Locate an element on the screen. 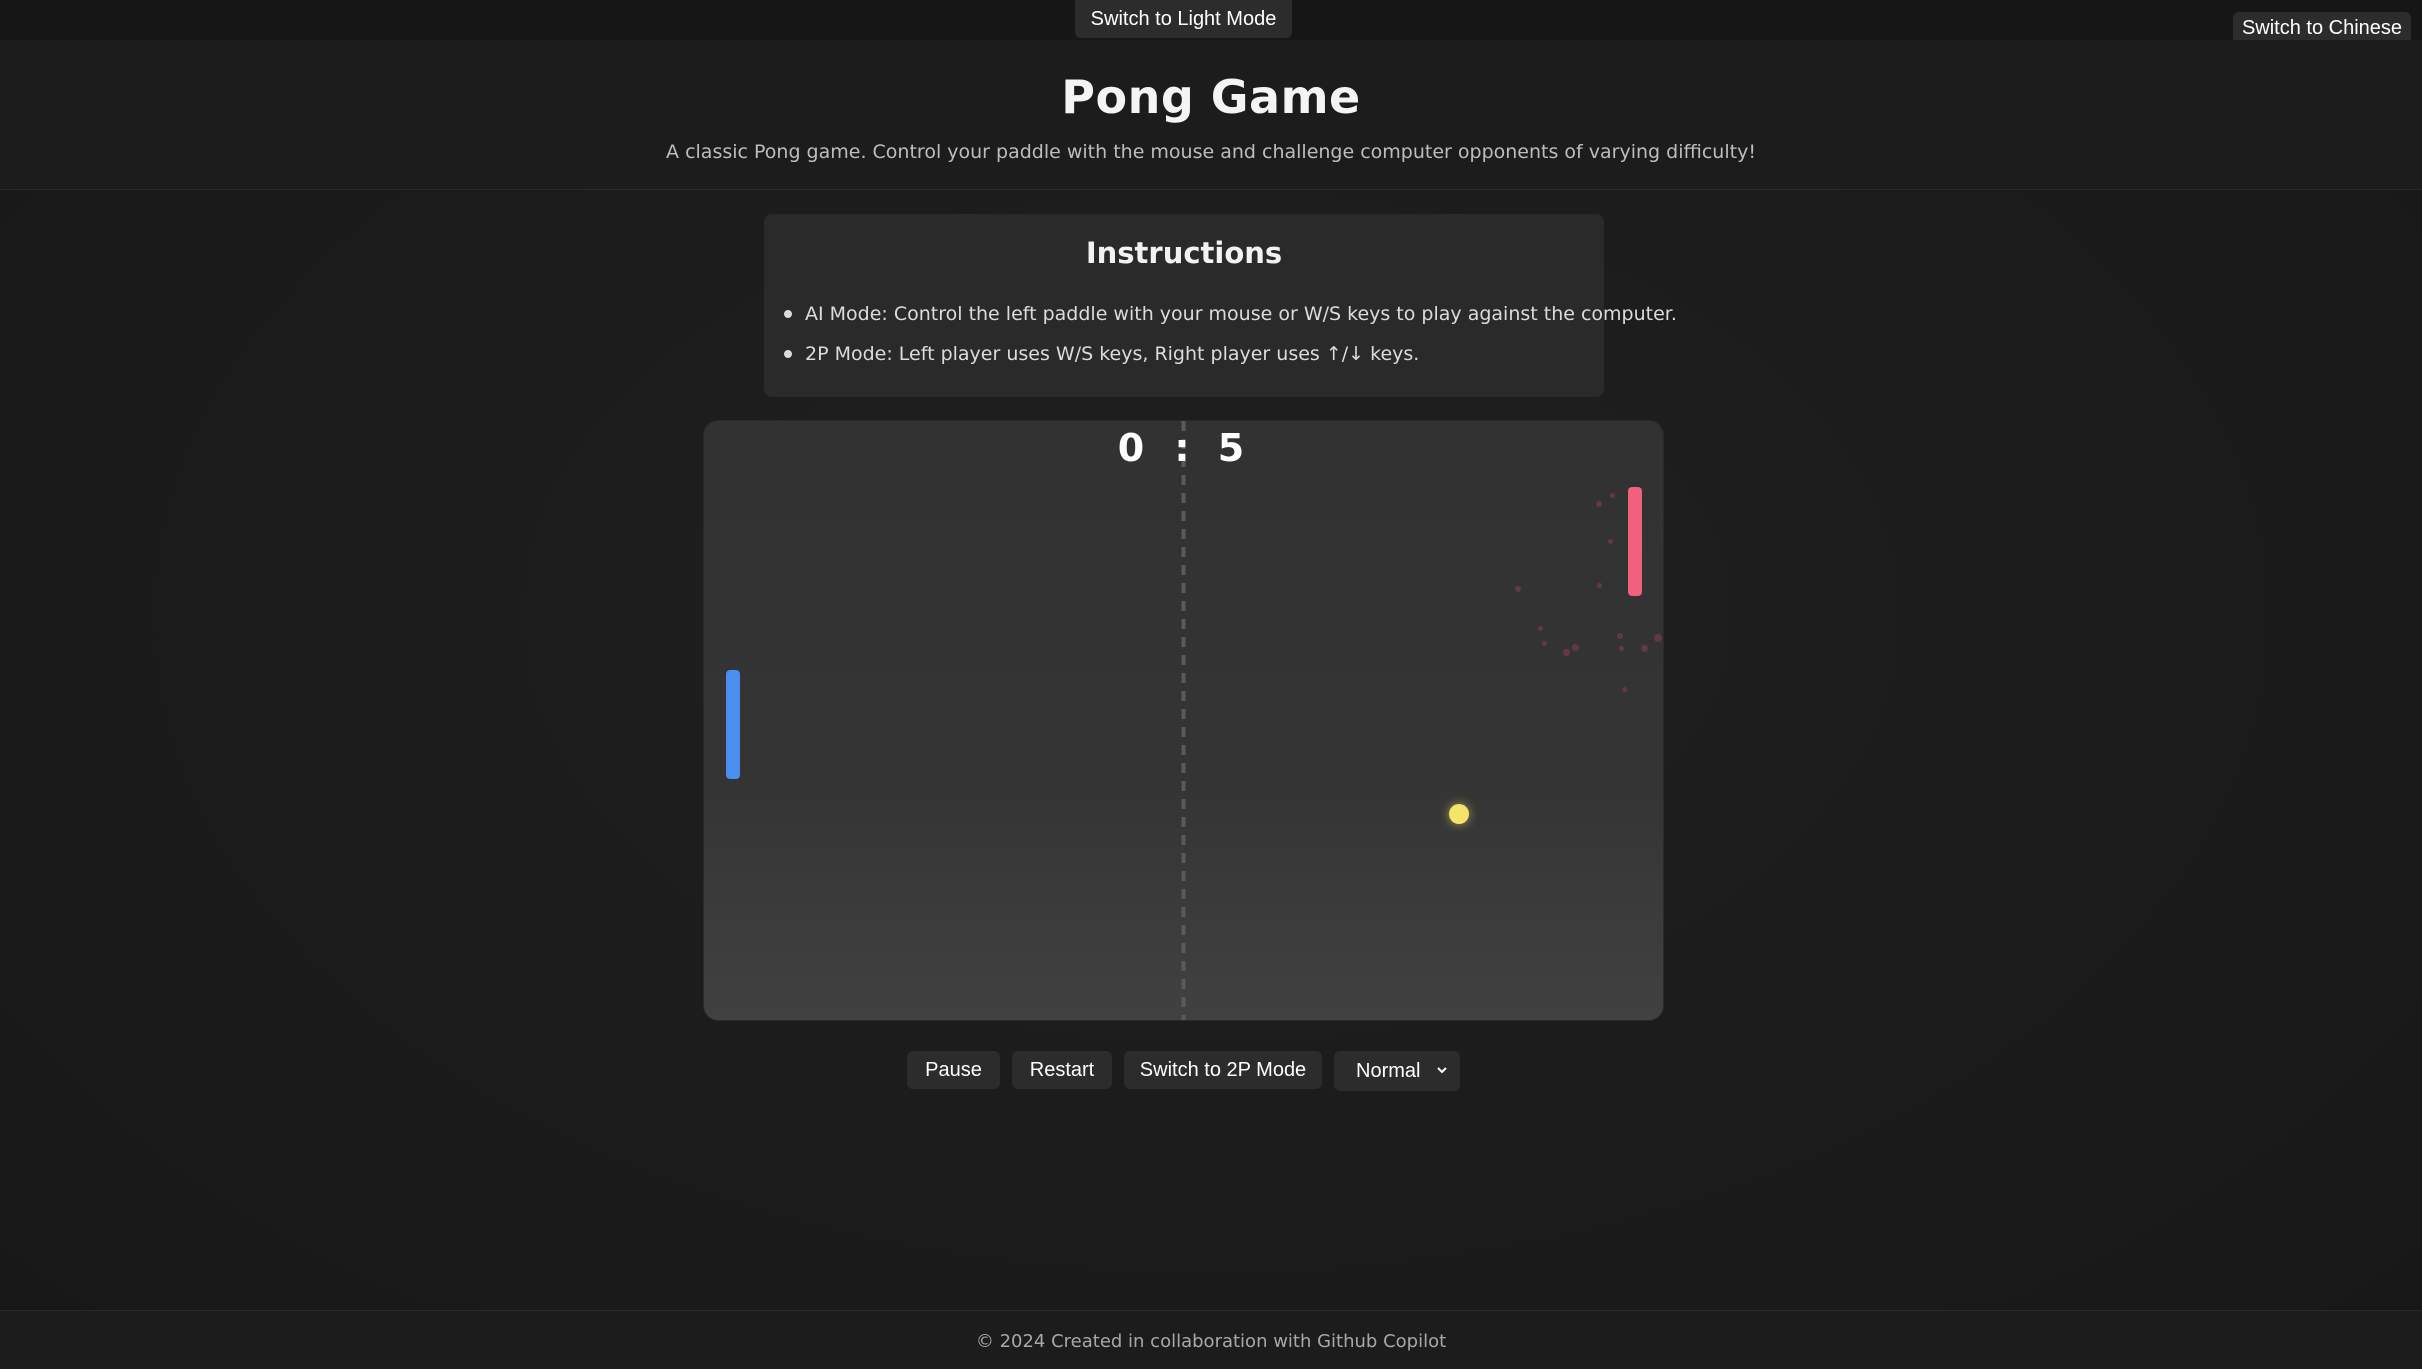 This screenshot has height=1369, width=2422. left-paddle is located at coordinates (733, 724).